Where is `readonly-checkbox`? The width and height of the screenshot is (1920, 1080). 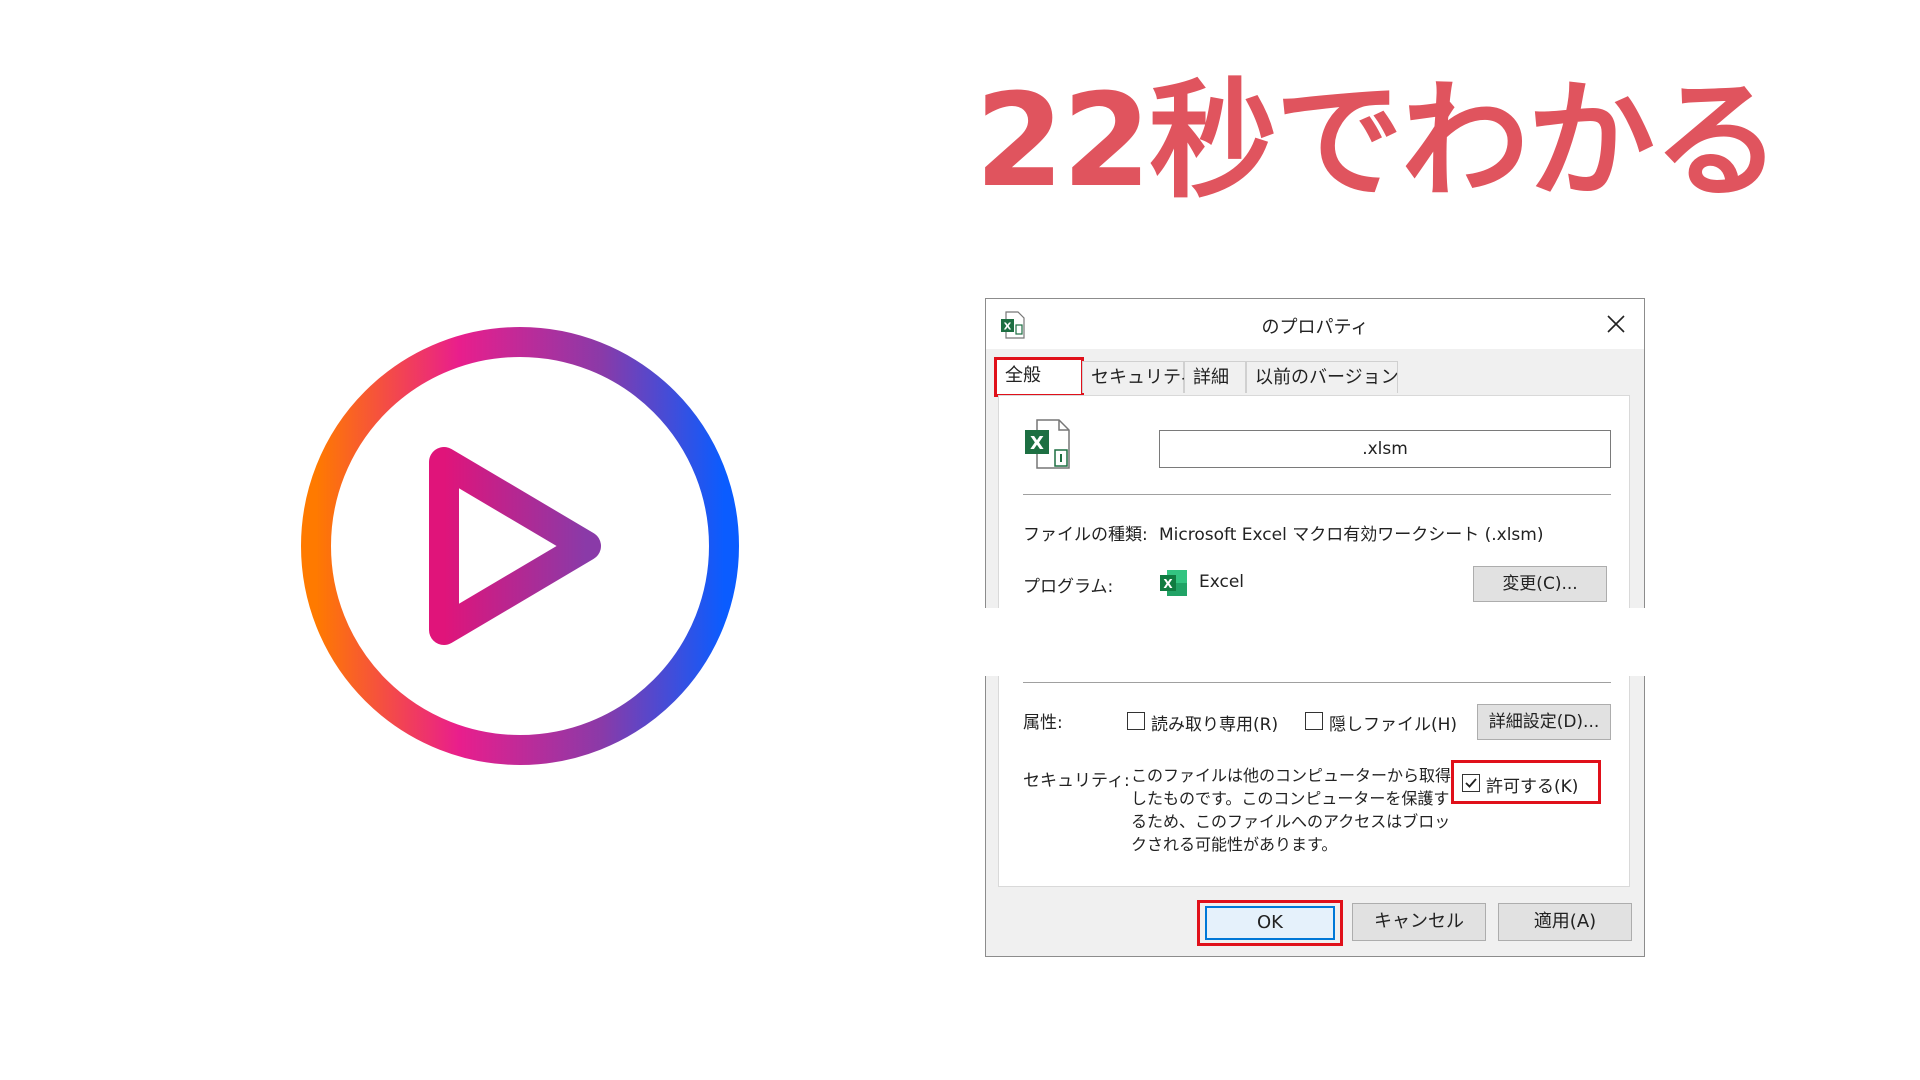
readonly-checkbox is located at coordinates (1136, 721).